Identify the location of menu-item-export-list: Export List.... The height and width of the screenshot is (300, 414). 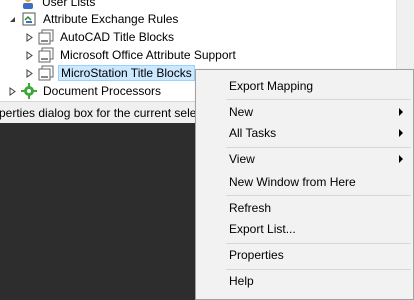
(304, 229).